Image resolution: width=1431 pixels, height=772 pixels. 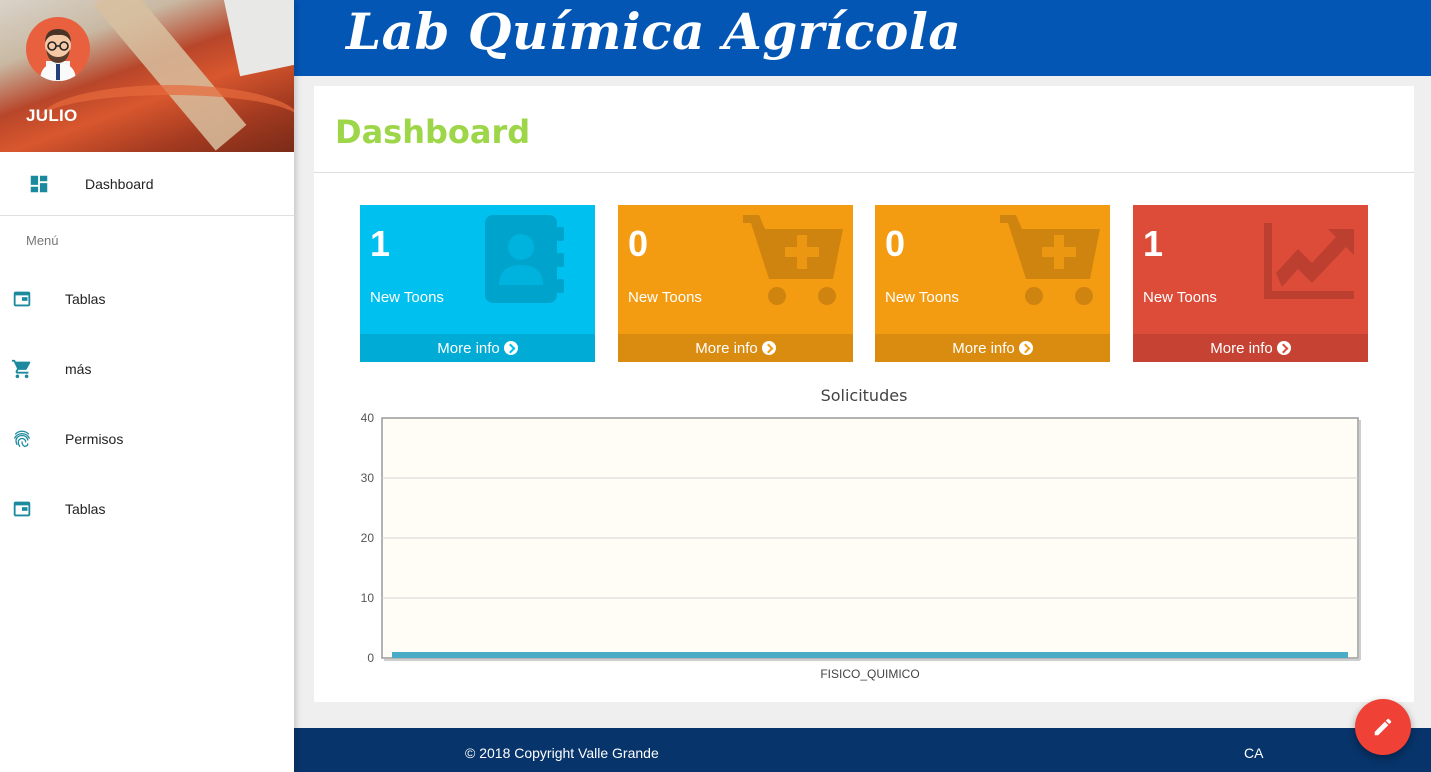 What do you see at coordinates (368, 598) in the screenshot?
I see `y-tick-label: 10` at bounding box center [368, 598].